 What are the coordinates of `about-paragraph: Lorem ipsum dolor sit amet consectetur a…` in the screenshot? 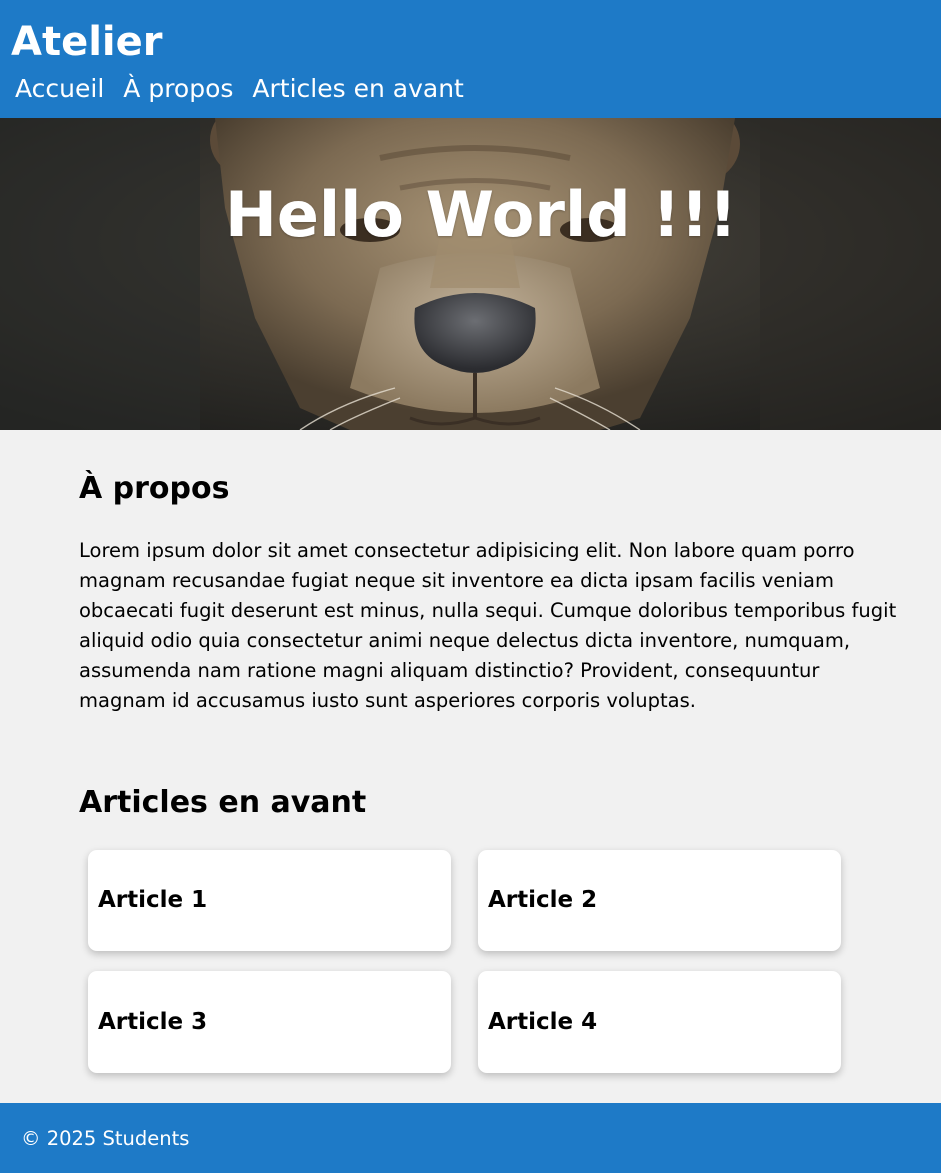 It's located at (488, 625).